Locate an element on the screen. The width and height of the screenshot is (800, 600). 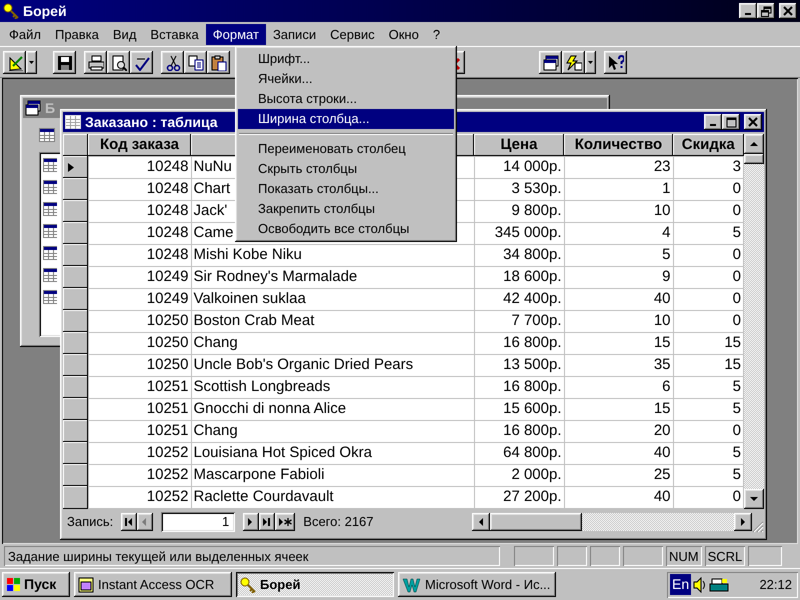
checkmark-icon is located at coordinates (142, 62).